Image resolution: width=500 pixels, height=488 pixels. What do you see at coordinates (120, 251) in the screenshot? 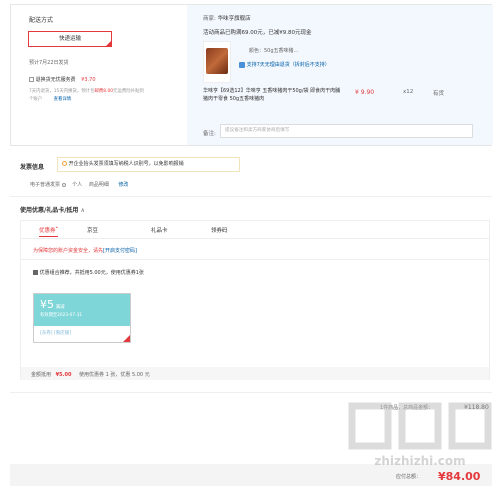
I see `enable-password-link: [开启支付密码]` at bounding box center [120, 251].